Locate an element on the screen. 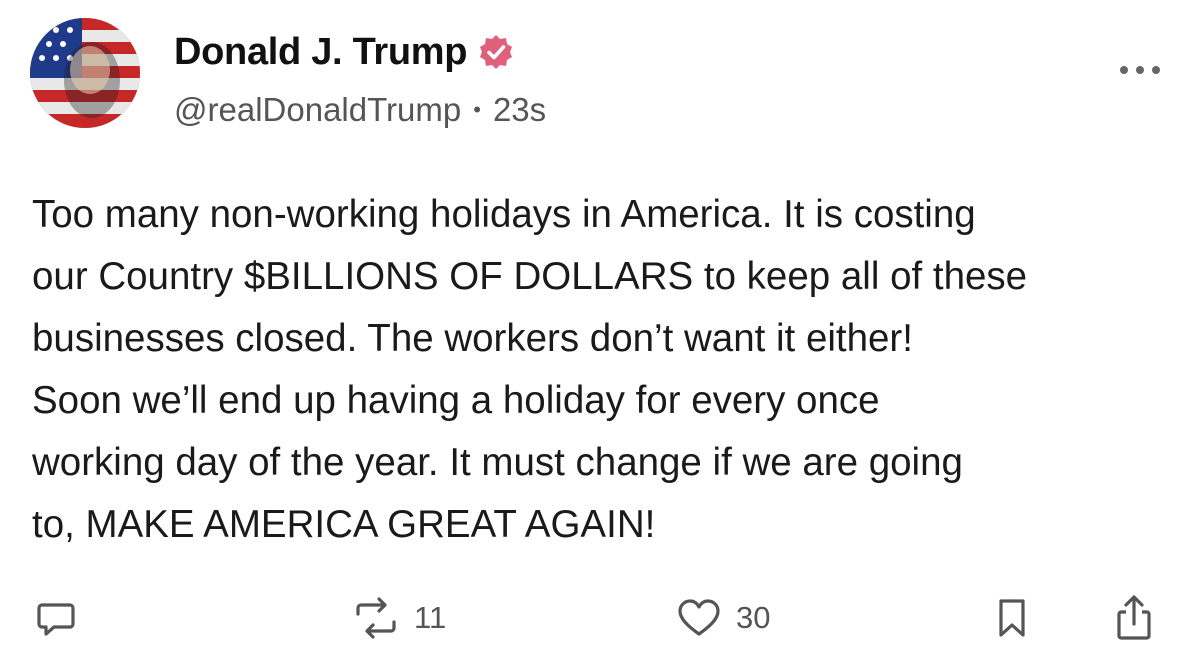  post-timestamp: 23s is located at coordinates (519, 110).